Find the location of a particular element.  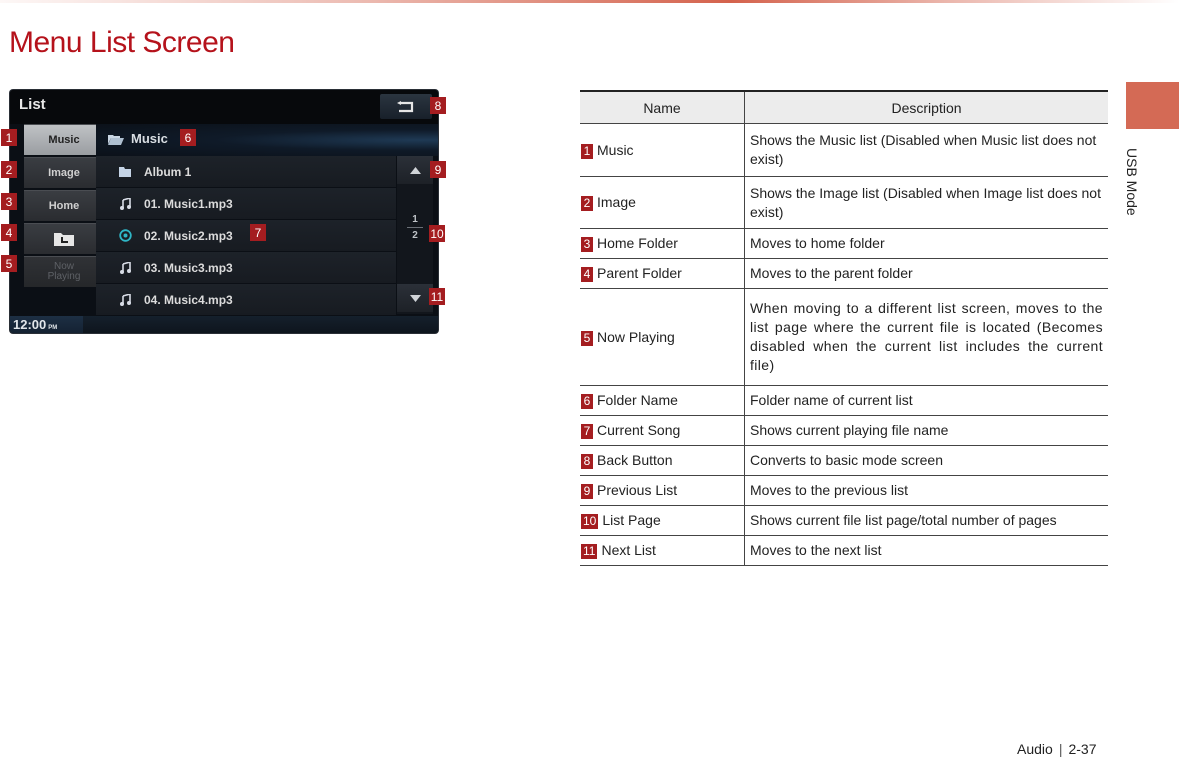

list-item-current-song: 02. Music2.mp3 is located at coordinates (246, 236).